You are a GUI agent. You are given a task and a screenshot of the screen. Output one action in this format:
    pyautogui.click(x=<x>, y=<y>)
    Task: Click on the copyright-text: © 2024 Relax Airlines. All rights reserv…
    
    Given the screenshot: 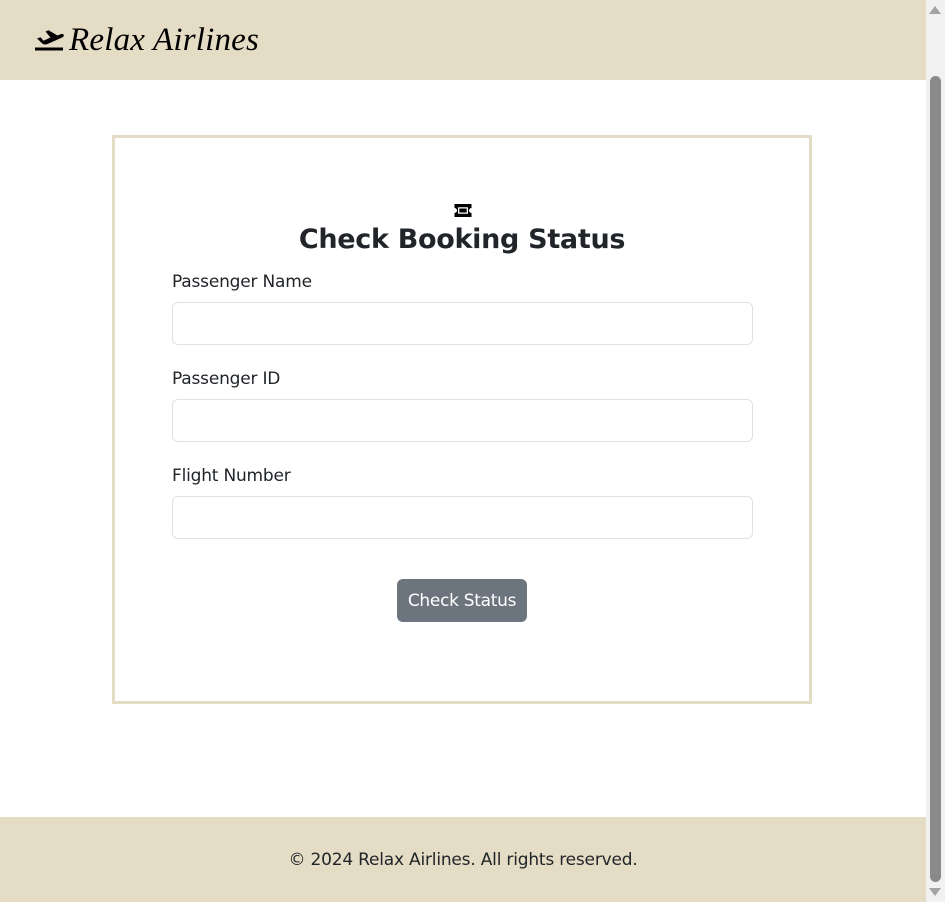 What is the action you would take?
    pyautogui.click(x=463, y=859)
    